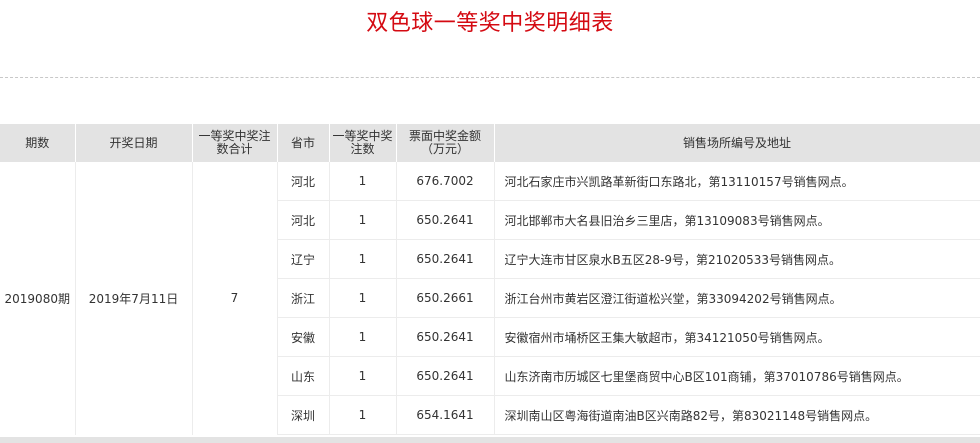 This screenshot has width=980, height=443. What do you see at coordinates (363, 143) in the screenshot?
I see `header-bets: 一等奖中奖注数` at bounding box center [363, 143].